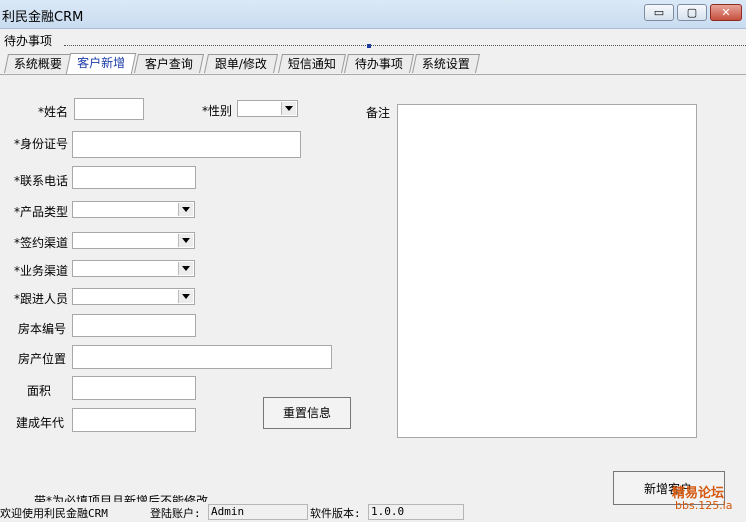  What do you see at coordinates (41, 243) in the screenshot?
I see `channel-label: *签约渠道` at bounding box center [41, 243].